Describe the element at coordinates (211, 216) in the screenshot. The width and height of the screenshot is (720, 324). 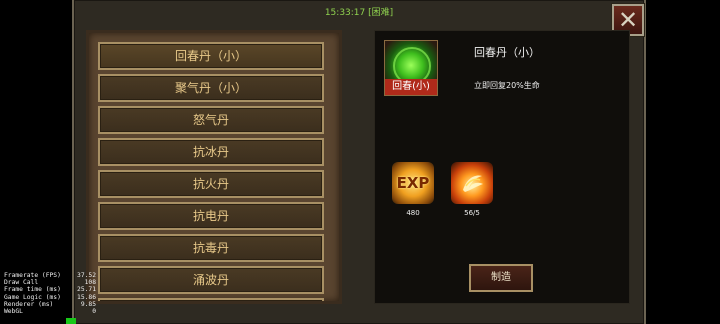
I see `recipe-list-item: 抗电丹` at that location.